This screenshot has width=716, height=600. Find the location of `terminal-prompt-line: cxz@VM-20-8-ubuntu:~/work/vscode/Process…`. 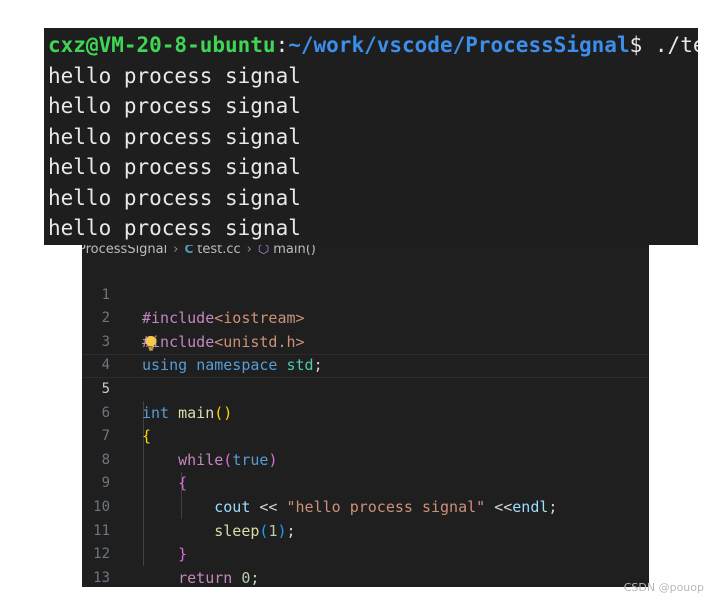

terminal-prompt-line: cxz@VM-20-8-ubuntu:~/work/vscode/Process… is located at coordinates (373, 45).